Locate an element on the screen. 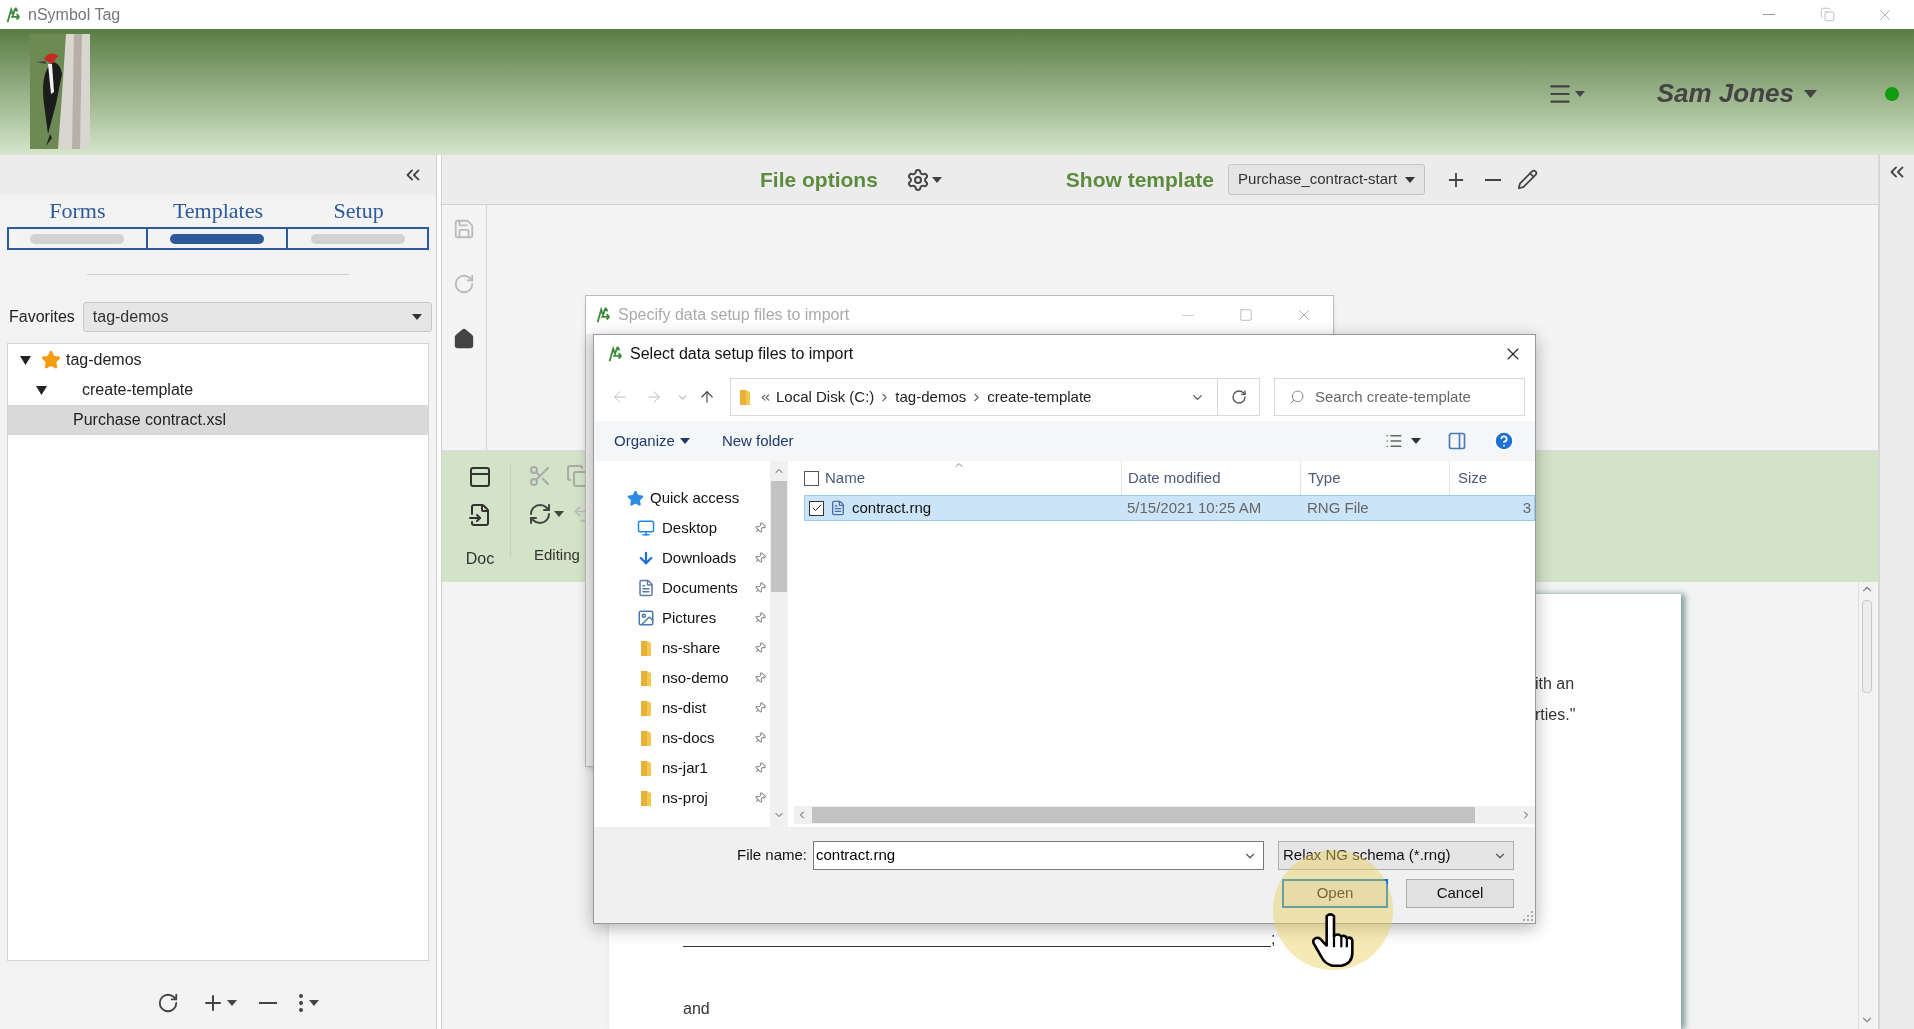  search-field: Search create-template is located at coordinates (1399, 397).